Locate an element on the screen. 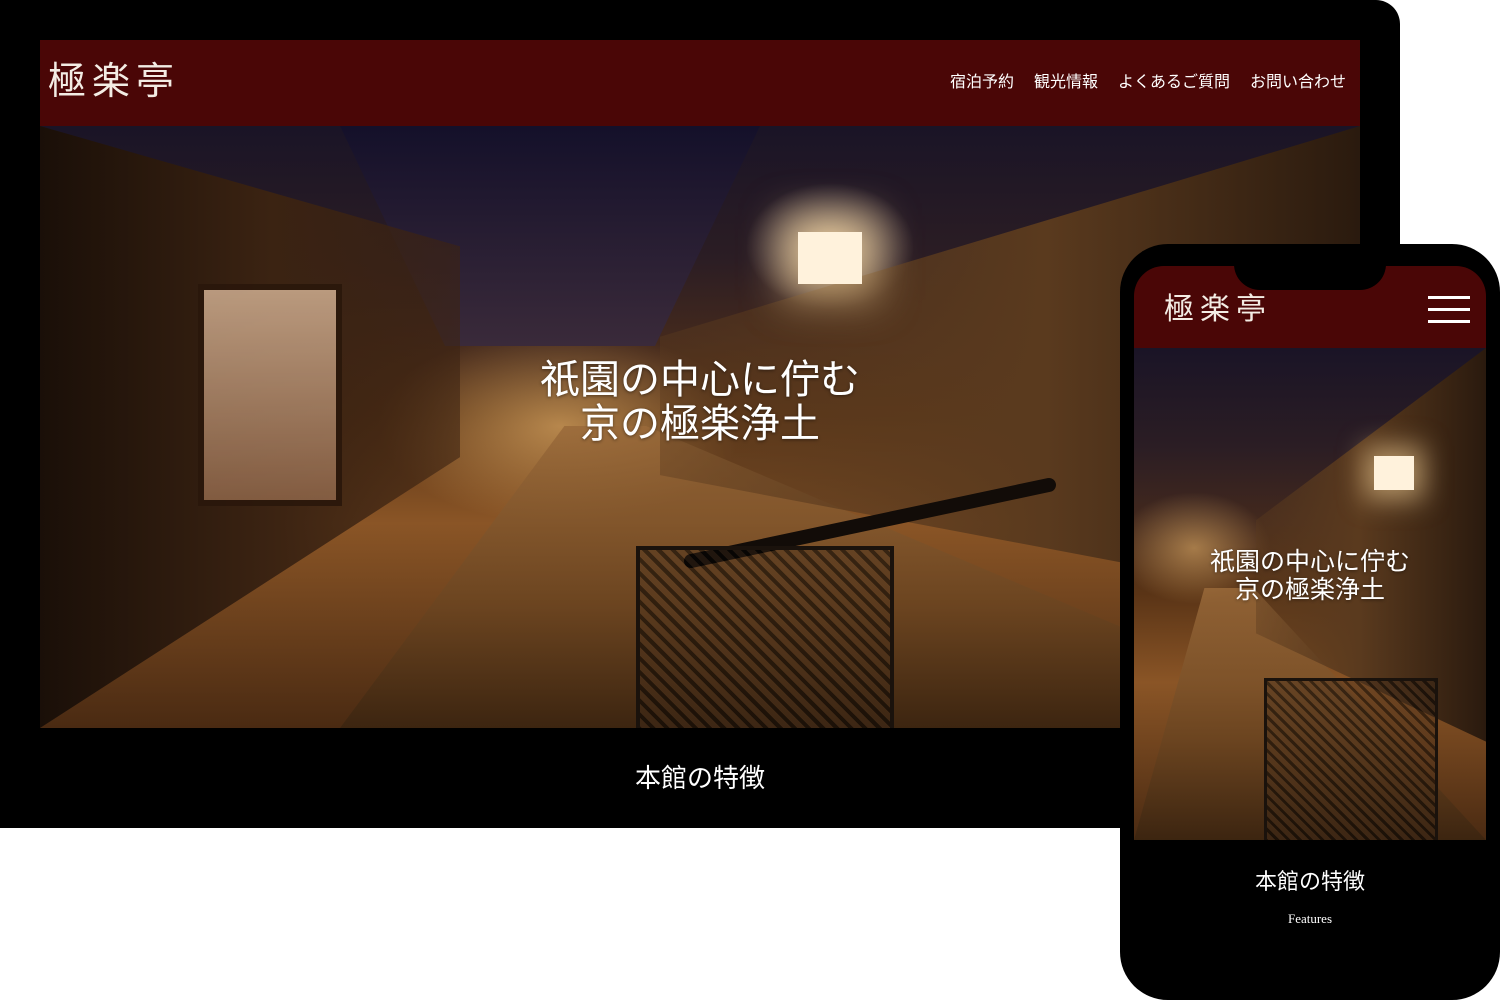  desktop-nav: 宿泊予約 観光情報 よくあるご質問 お問い合わせ is located at coordinates (1148, 82).